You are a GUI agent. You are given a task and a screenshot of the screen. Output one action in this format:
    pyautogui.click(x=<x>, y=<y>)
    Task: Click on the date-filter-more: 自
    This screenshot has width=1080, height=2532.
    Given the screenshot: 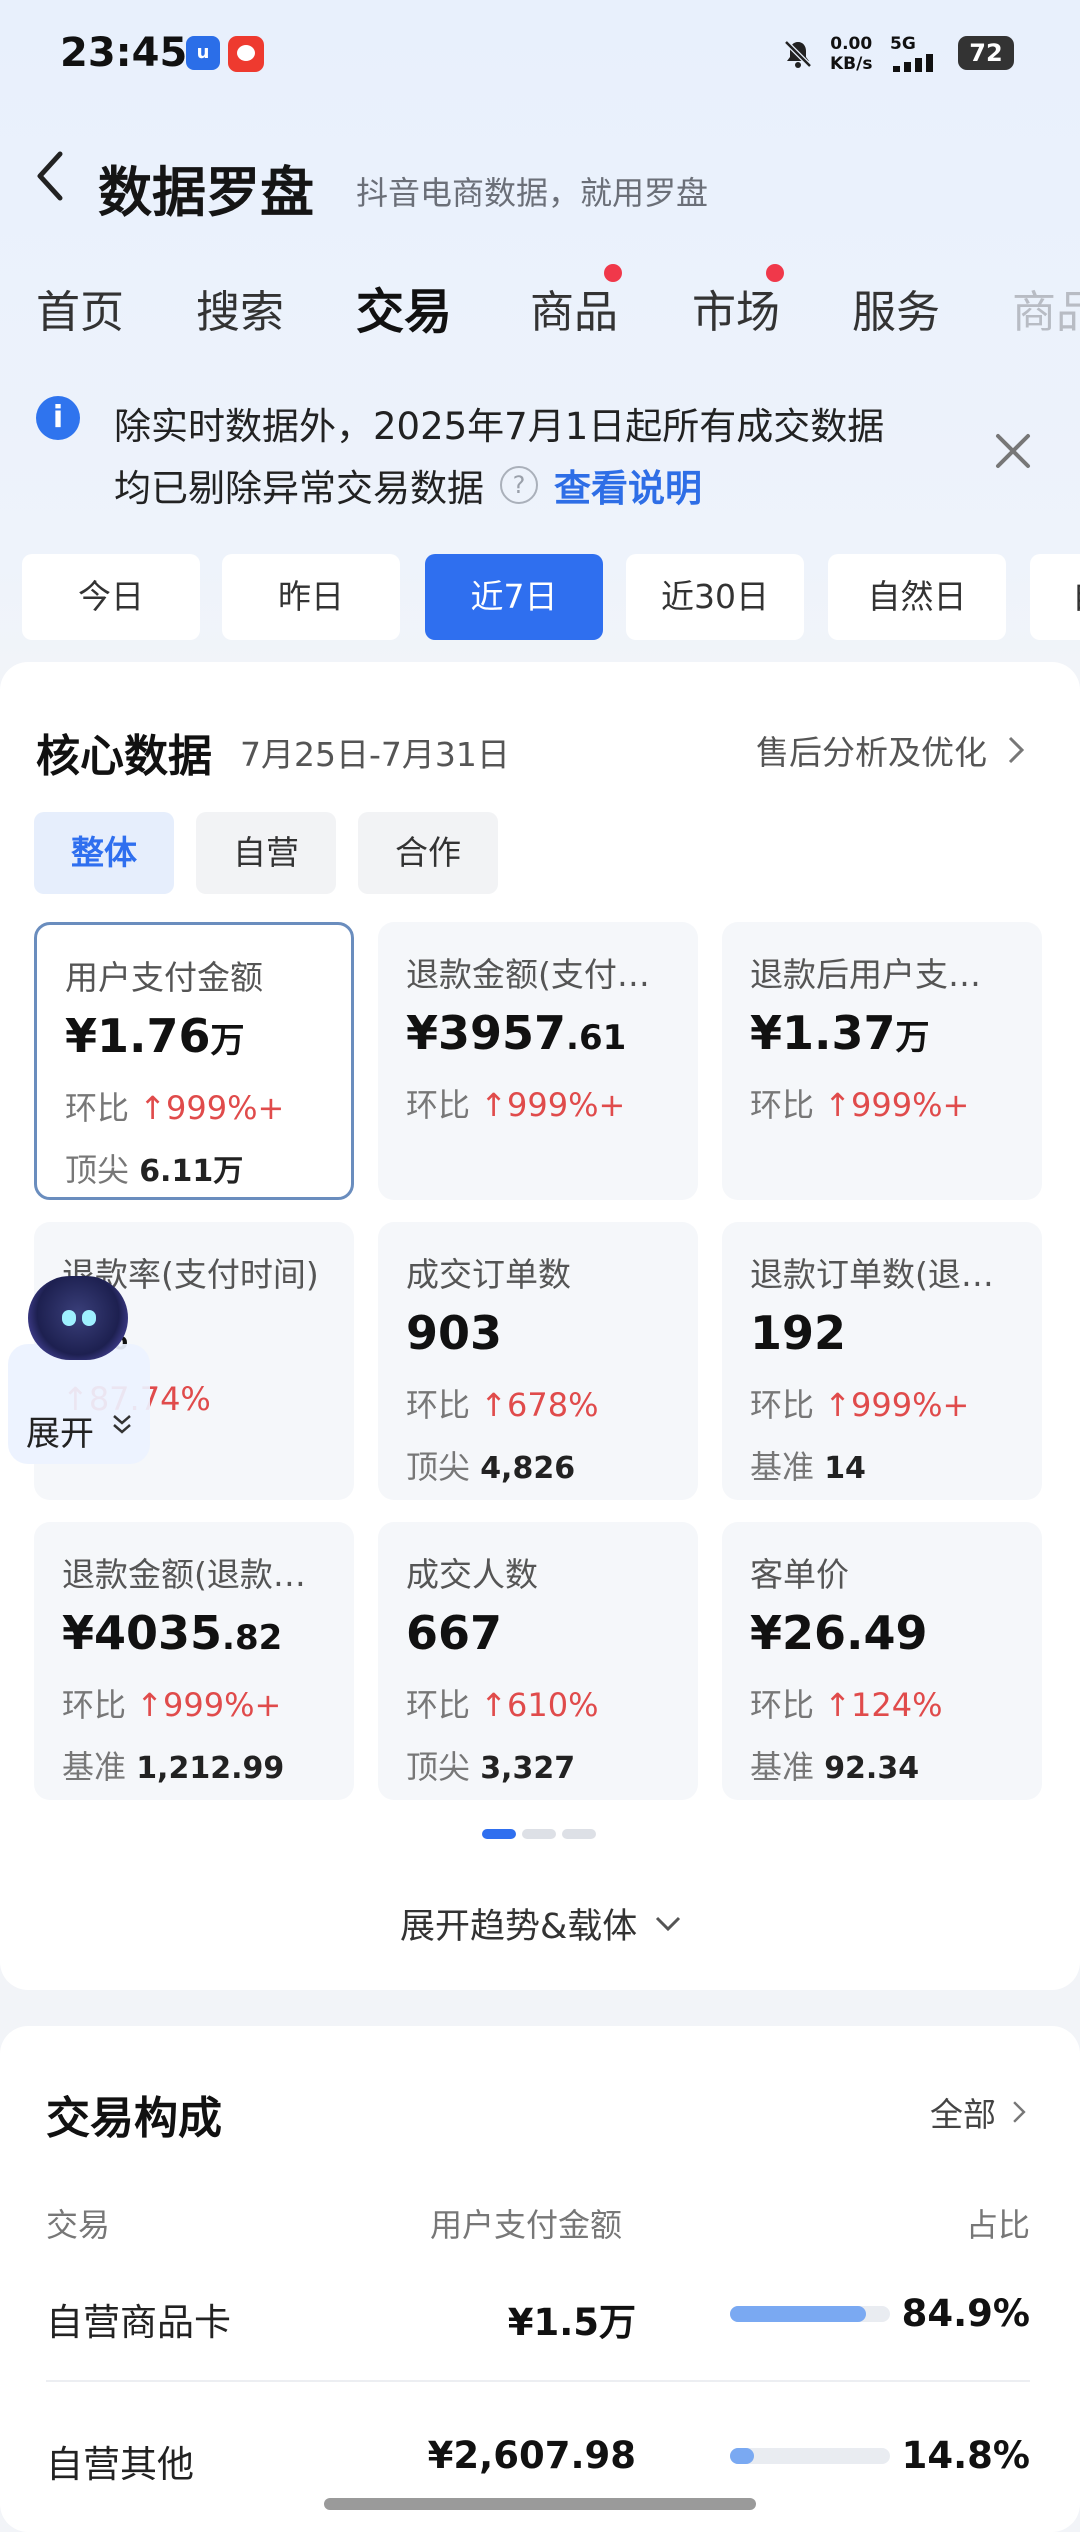 What is the action you would take?
    pyautogui.click(x=1055, y=597)
    